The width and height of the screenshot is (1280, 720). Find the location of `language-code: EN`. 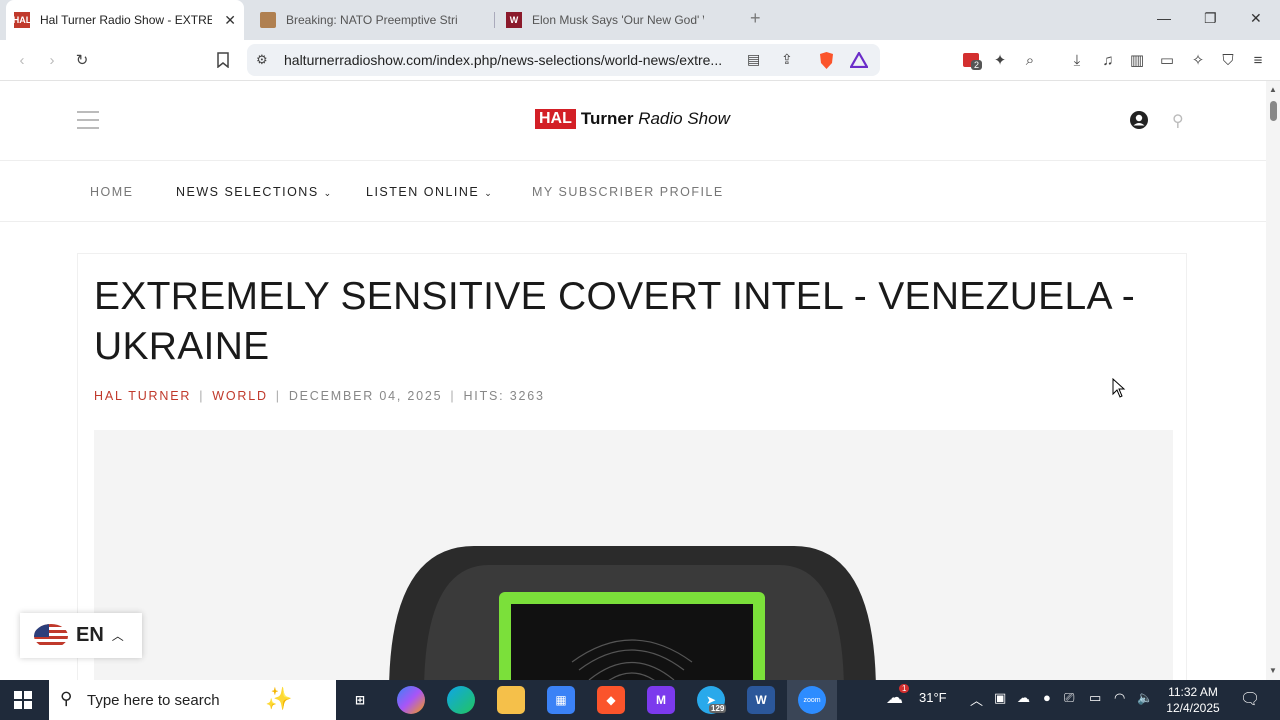

language-code: EN is located at coordinates (90, 635).